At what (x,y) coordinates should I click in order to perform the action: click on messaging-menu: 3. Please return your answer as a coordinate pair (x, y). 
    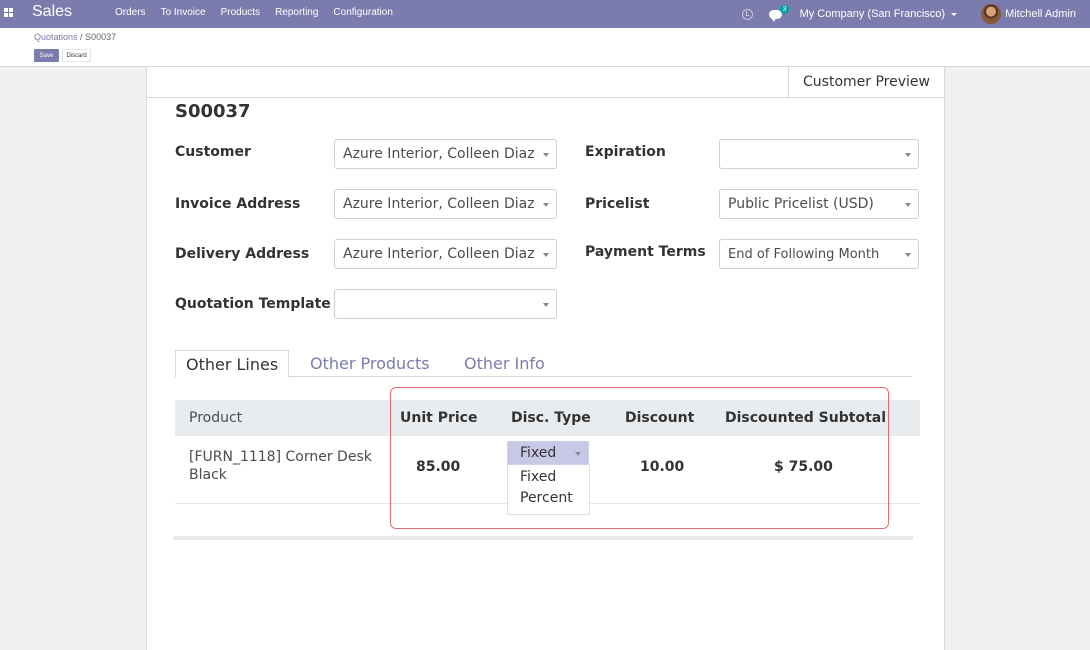
    Looking at the image, I should click on (779, 13).